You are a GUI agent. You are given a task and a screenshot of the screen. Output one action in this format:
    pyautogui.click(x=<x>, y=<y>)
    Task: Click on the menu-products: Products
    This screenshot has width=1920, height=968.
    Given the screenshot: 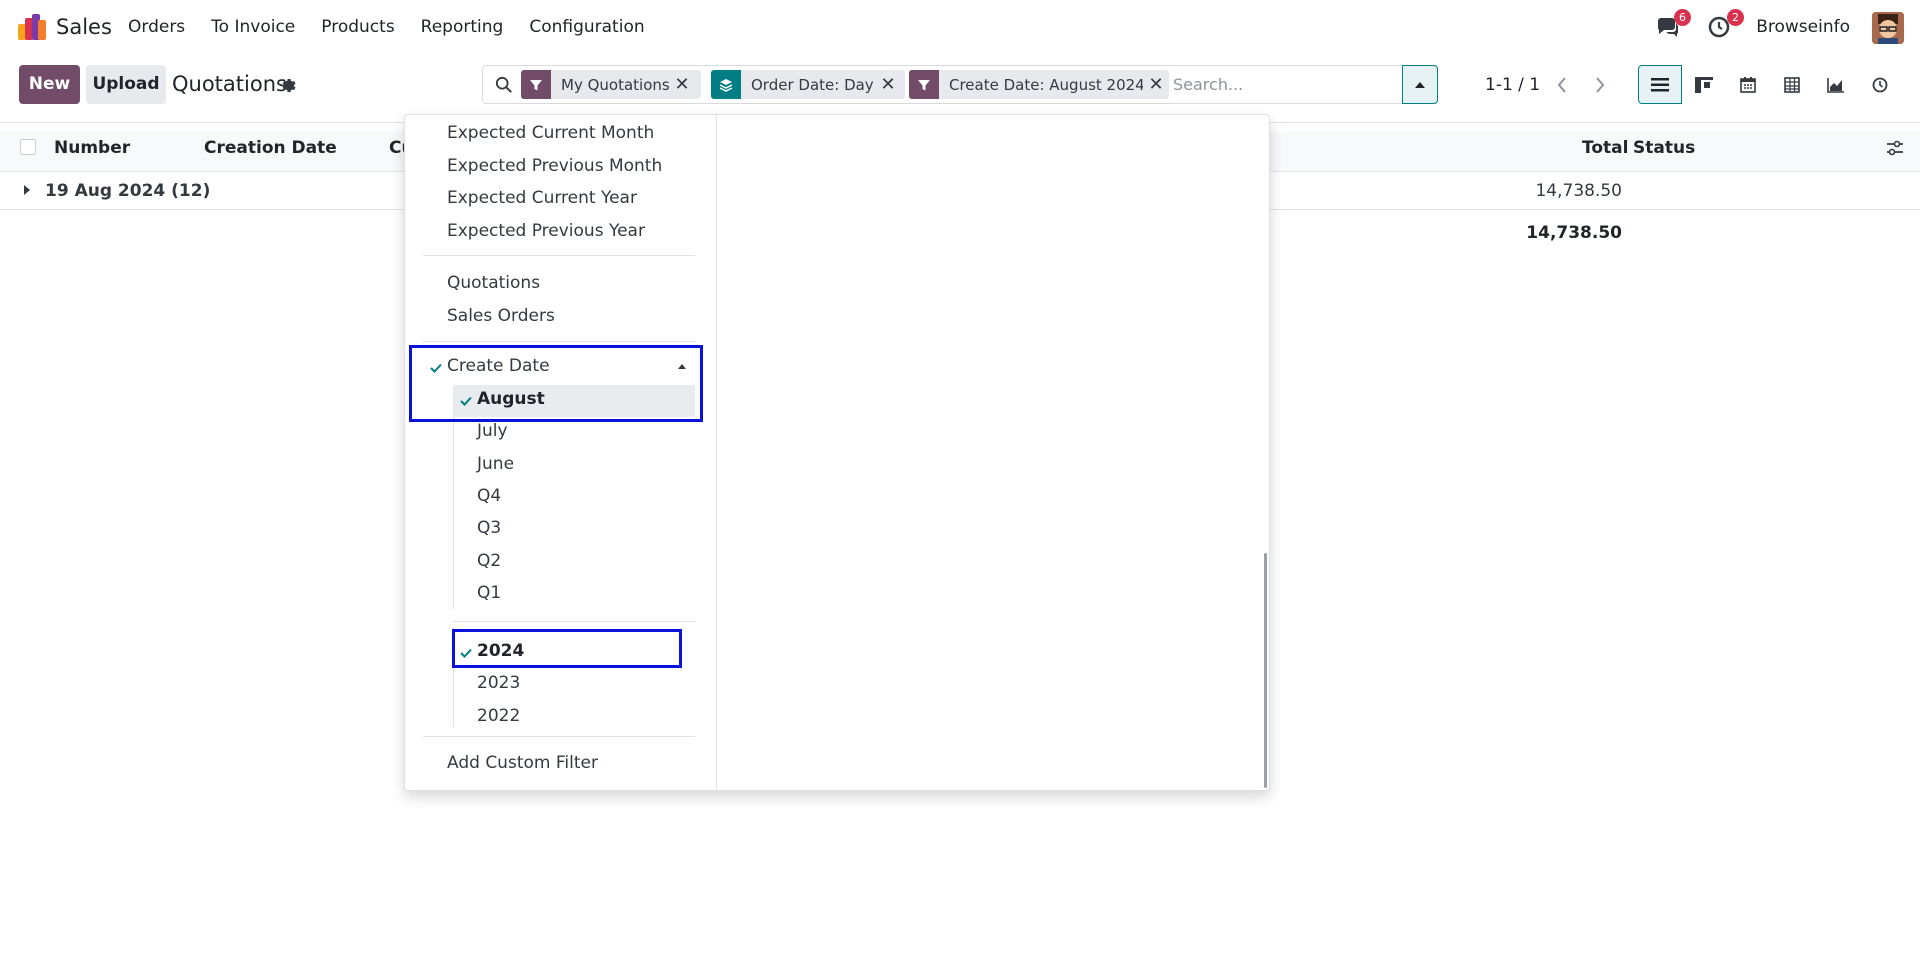 What is the action you would take?
    pyautogui.click(x=357, y=27)
    